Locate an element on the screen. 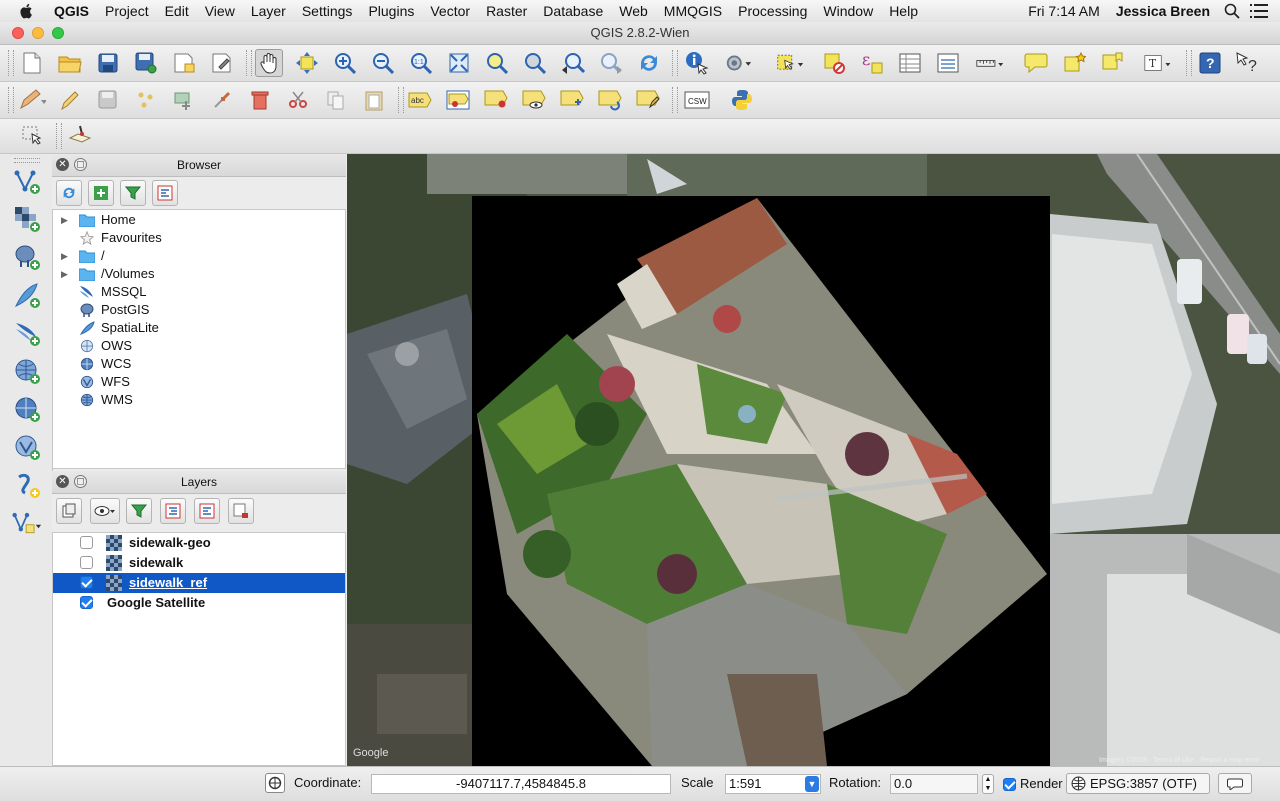 The width and height of the screenshot is (1280, 801). crs-status-button: EPSG:3857 (OTF) is located at coordinates (1138, 783).